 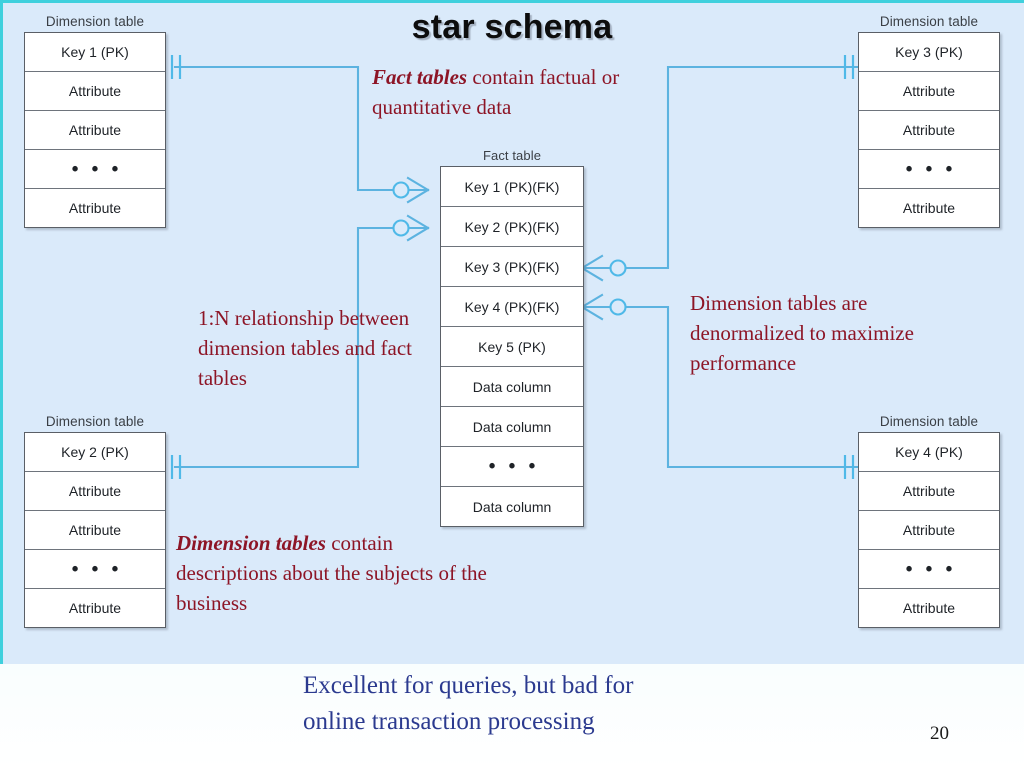 I want to click on table-row: Key 4 (PK)(FK), so click(x=512, y=307).